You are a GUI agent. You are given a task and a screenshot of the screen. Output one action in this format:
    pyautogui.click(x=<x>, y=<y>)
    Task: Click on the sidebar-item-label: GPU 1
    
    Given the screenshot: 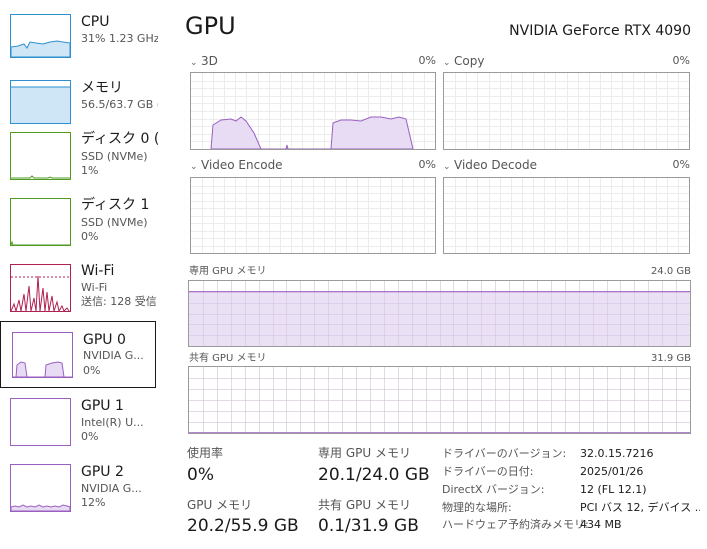 What is the action you would take?
    pyautogui.click(x=102, y=406)
    